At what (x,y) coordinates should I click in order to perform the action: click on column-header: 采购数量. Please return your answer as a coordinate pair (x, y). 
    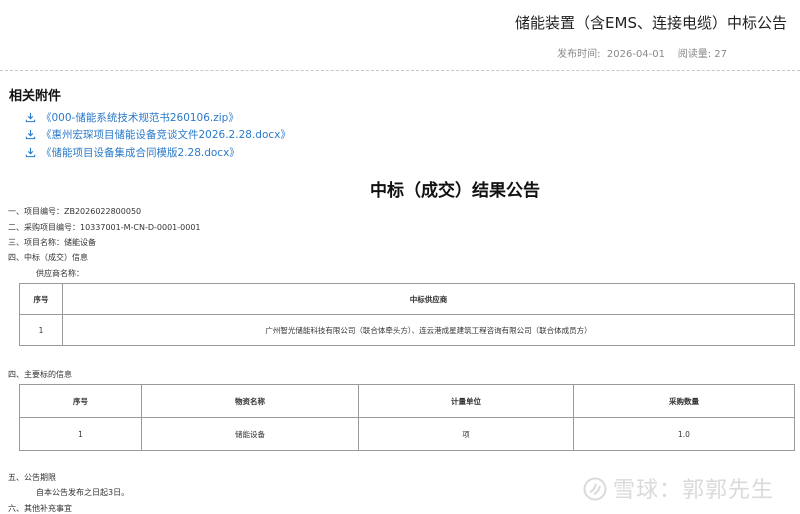
    Looking at the image, I should click on (684, 401).